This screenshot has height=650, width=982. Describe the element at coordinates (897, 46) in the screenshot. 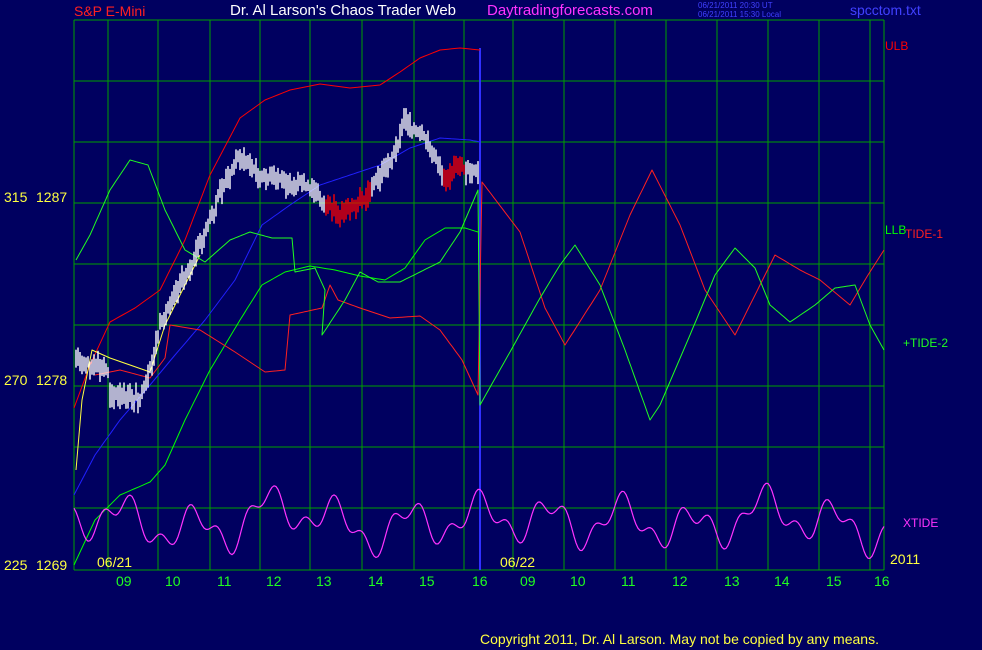

I see `legend-ulb: ULB` at that location.